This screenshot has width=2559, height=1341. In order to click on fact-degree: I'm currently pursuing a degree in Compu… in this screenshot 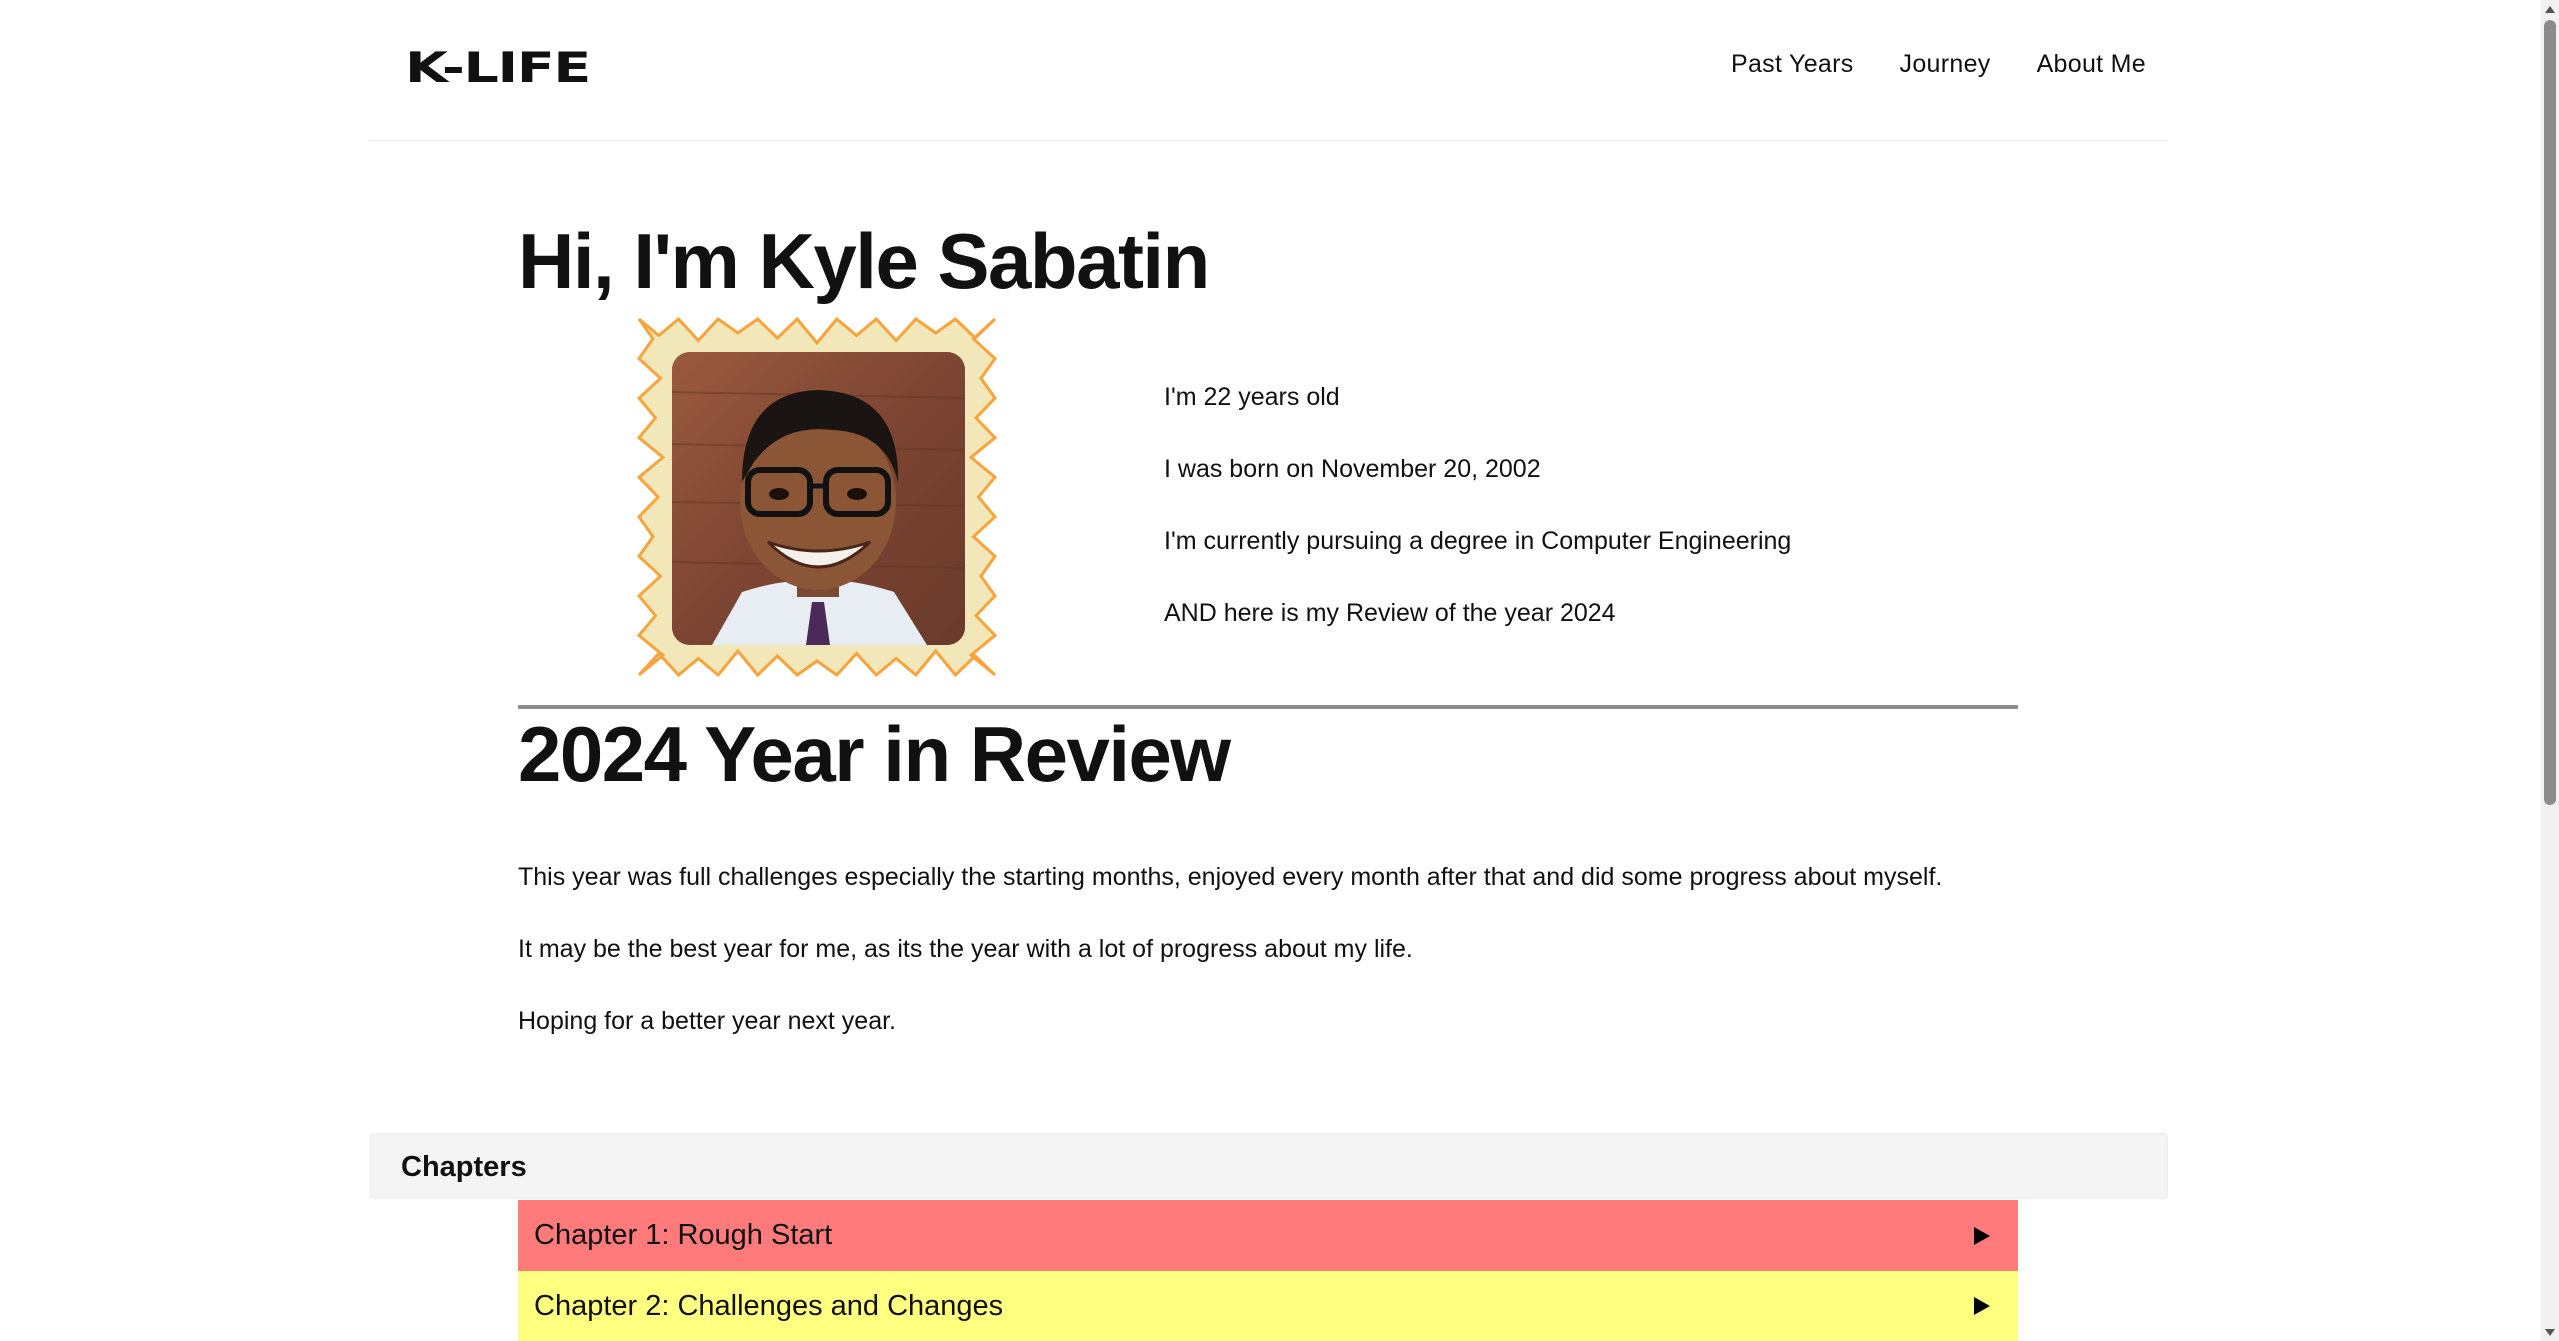, I will do `click(1478, 541)`.